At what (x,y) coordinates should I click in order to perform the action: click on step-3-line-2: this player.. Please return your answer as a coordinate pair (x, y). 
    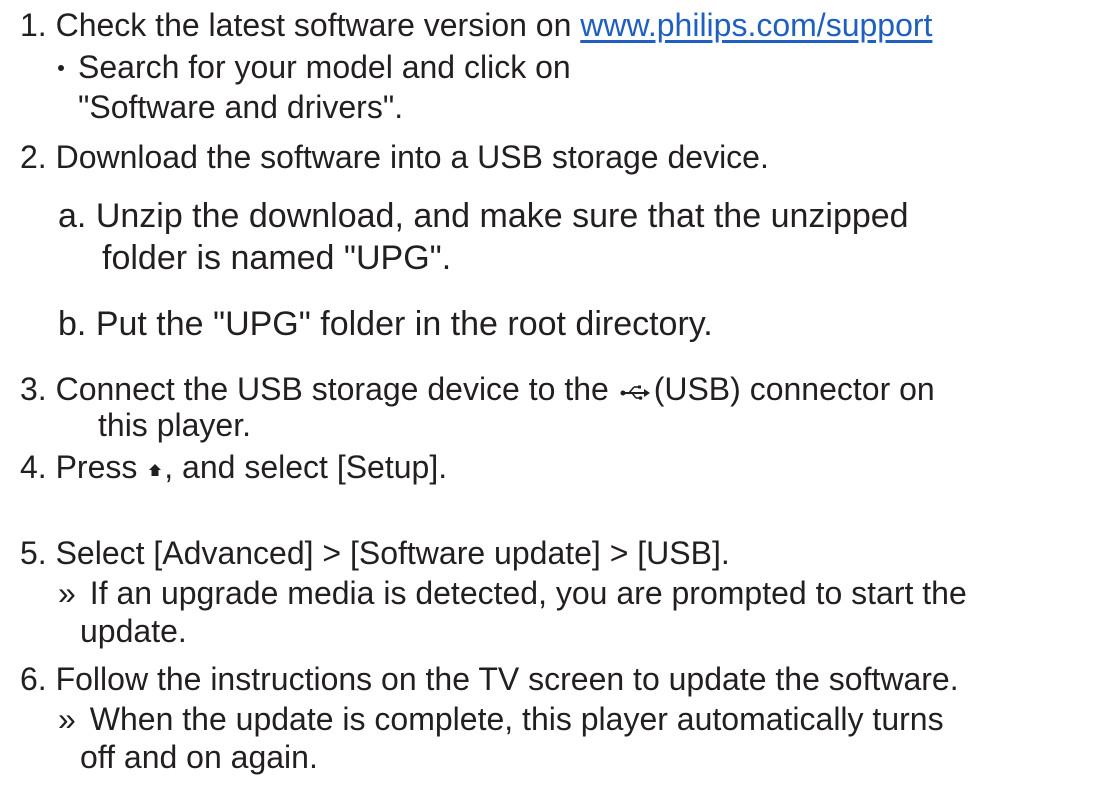
    Looking at the image, I should click on (174, 425).